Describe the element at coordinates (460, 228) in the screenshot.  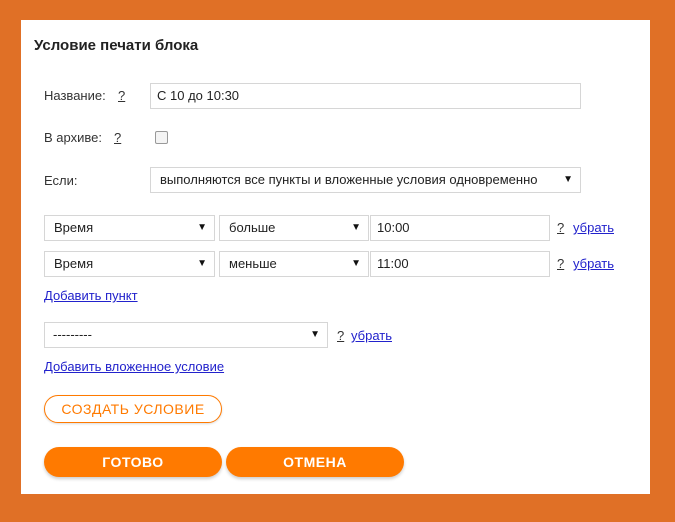
I see `value-input: 10:00` at that location.